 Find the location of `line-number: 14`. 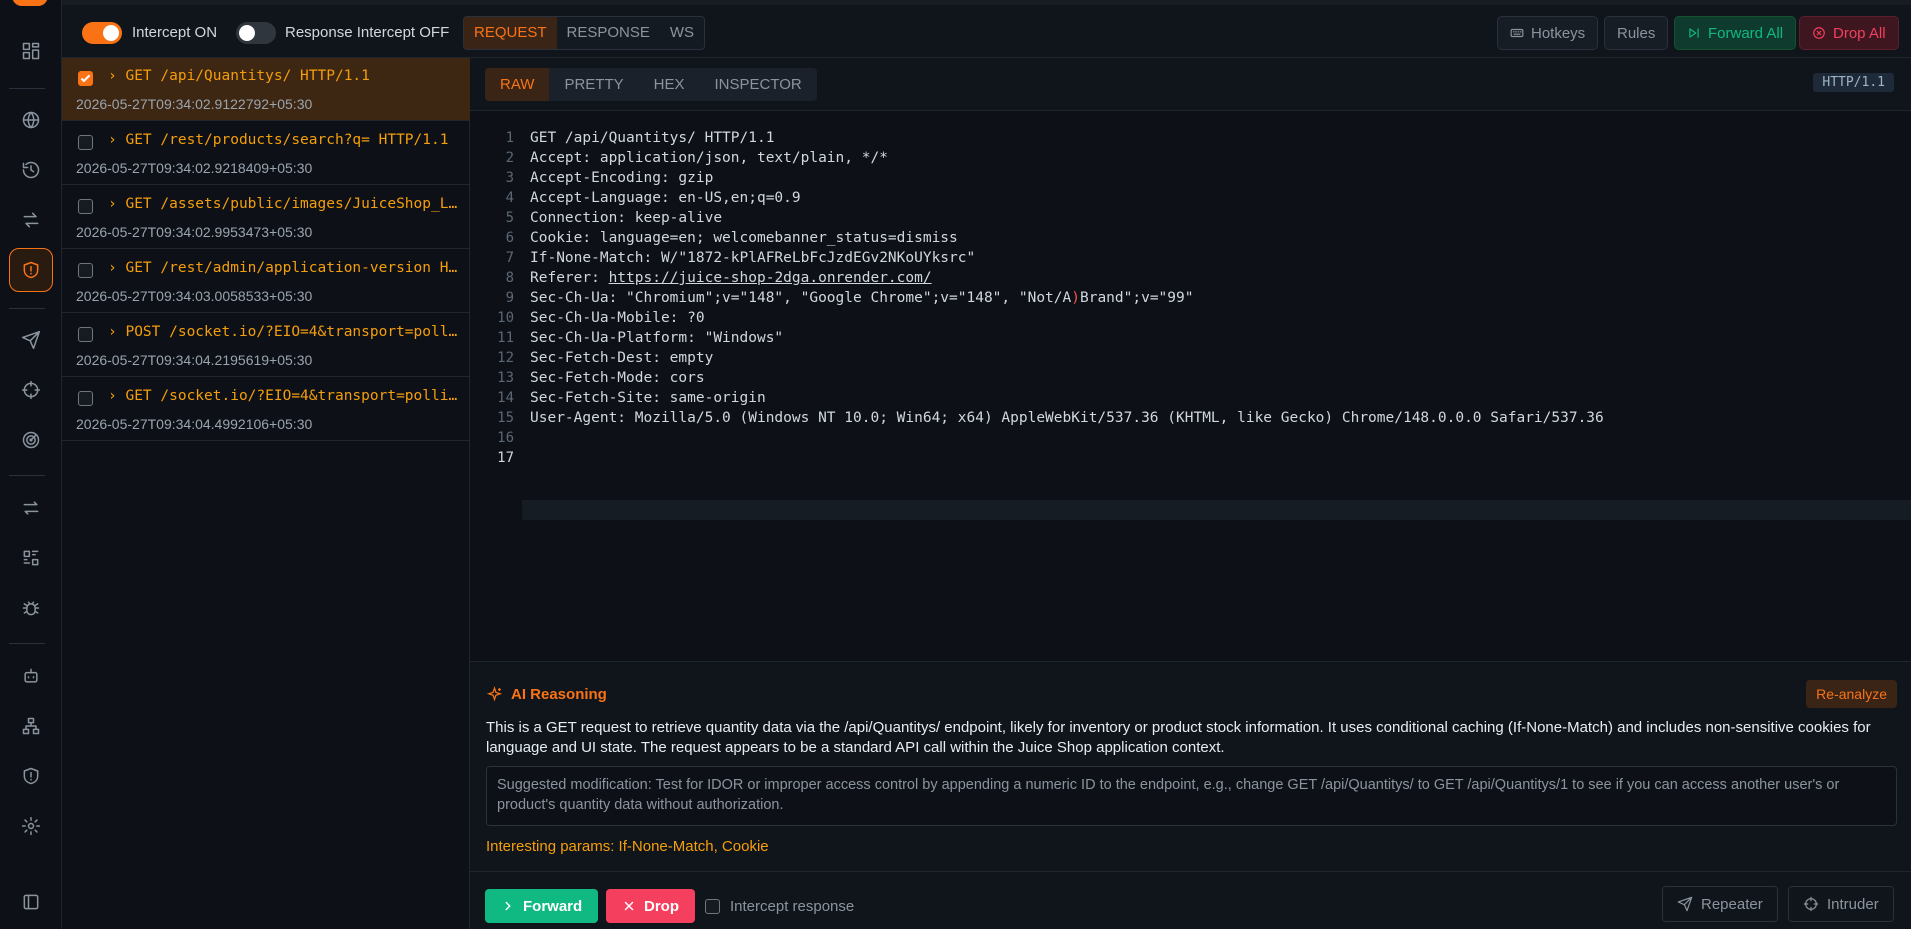

line-number: 14 is located at coordinates (505, 398).